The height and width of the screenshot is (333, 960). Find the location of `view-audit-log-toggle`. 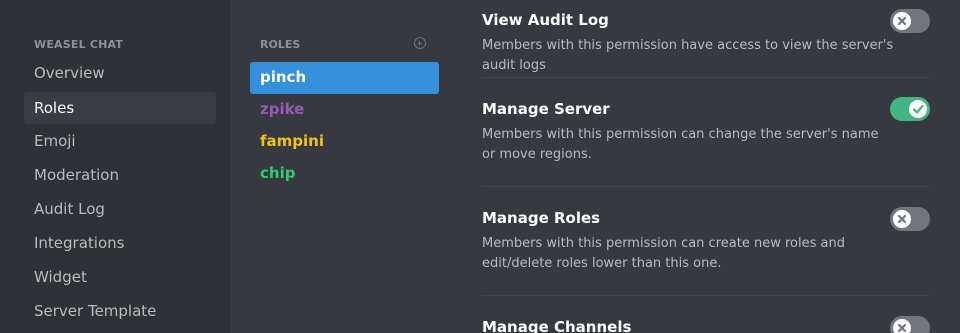

view-audit-log-toggle is located at coordinates (910, 21).